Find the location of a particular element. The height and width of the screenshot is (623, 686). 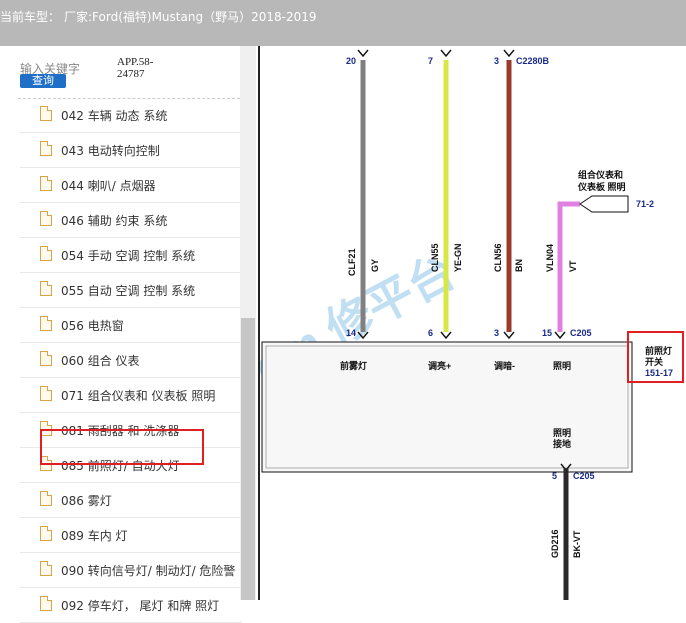

list-item: 060 组合 仪表 is located at coordinates (131, 360).